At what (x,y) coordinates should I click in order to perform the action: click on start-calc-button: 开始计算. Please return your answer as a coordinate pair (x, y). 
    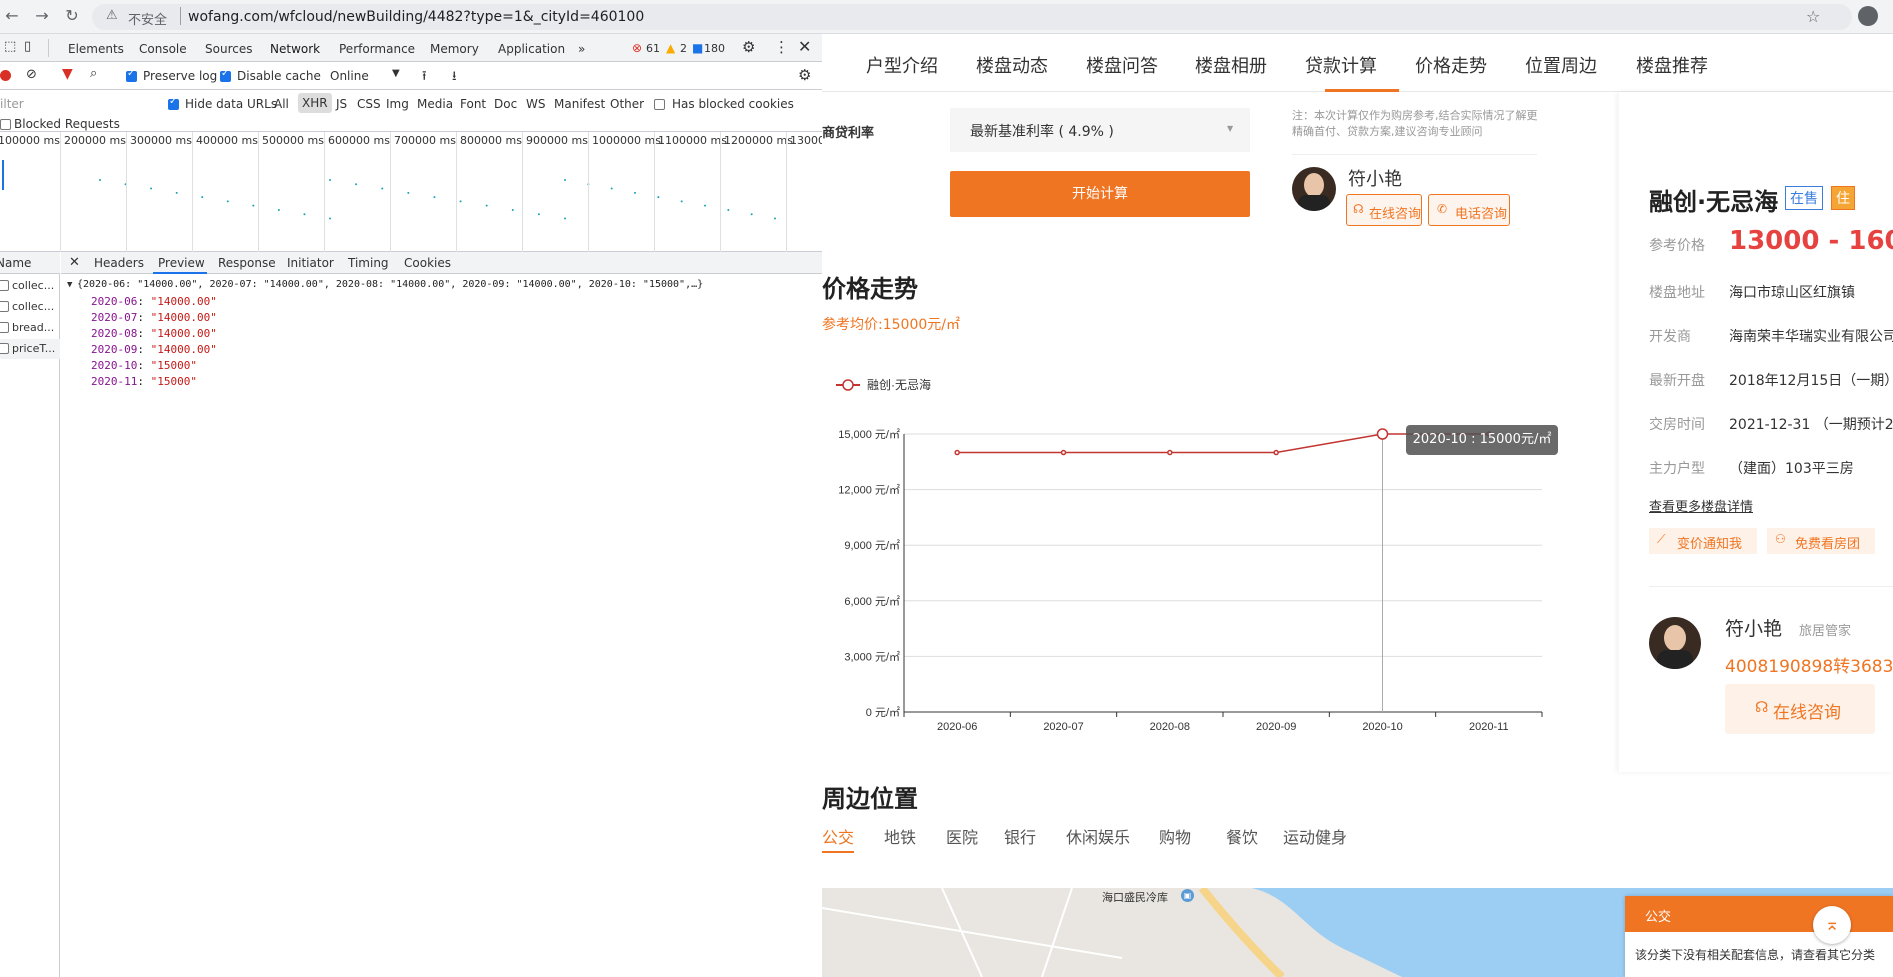
    Looking at the image, I should click on (1100, 194).